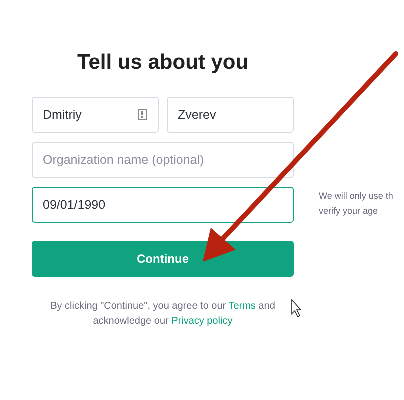  I want to click on autofill-icon, so click(142, 114).